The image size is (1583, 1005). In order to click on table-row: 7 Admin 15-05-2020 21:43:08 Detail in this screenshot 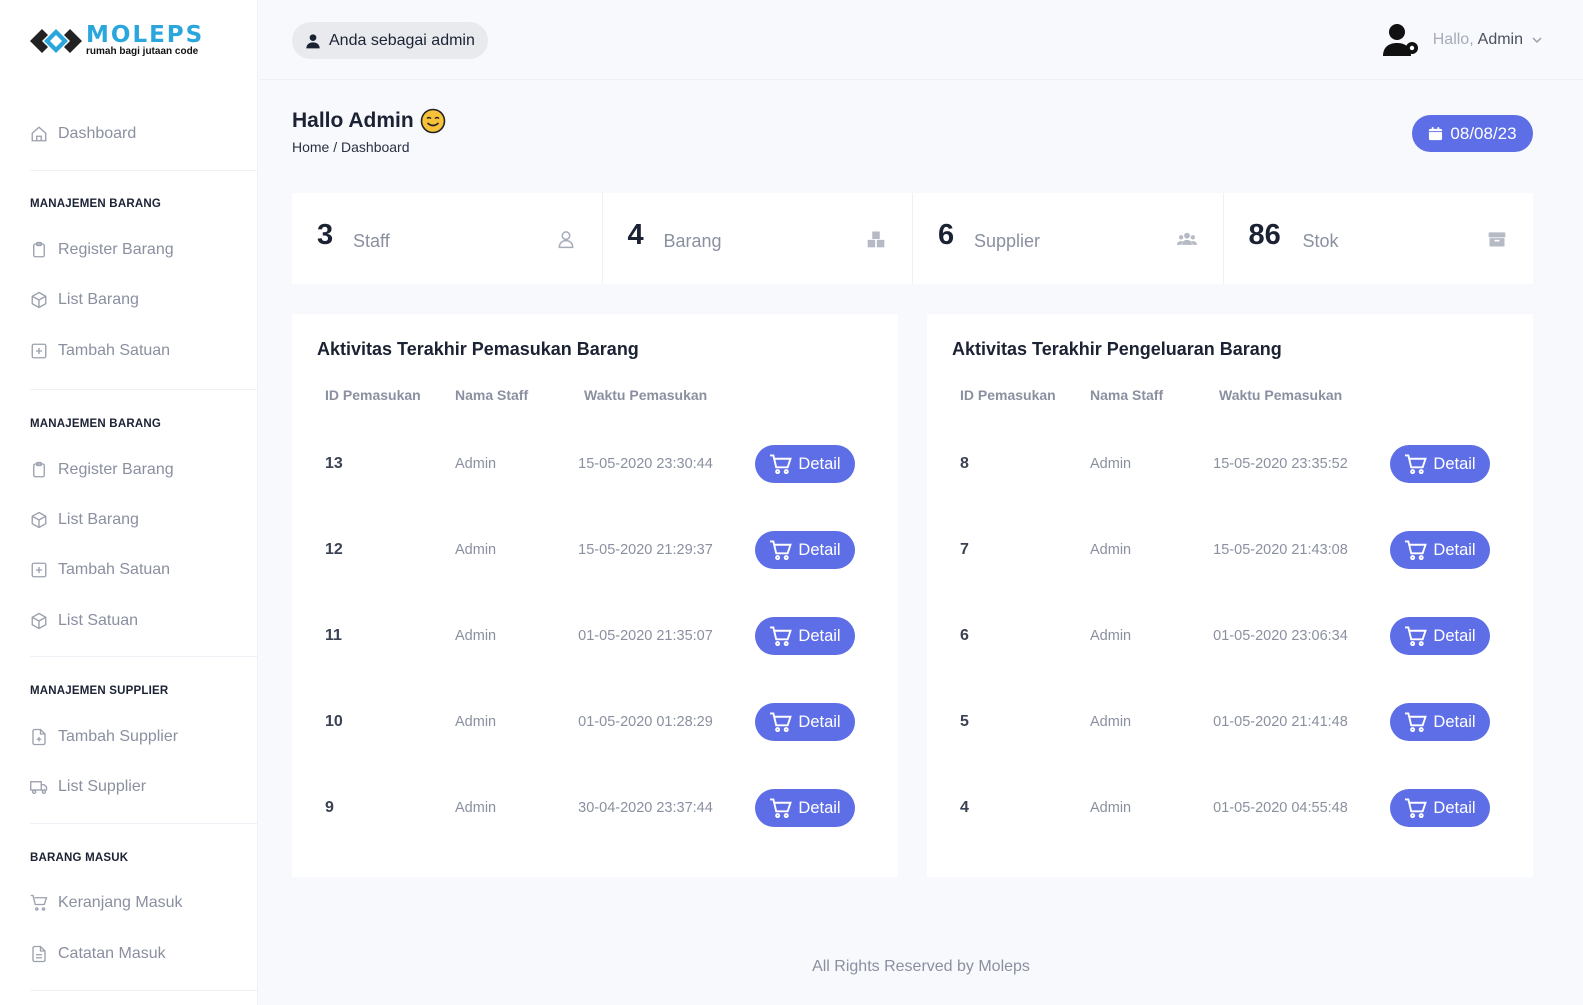, I will do `click(1230, 550)`.